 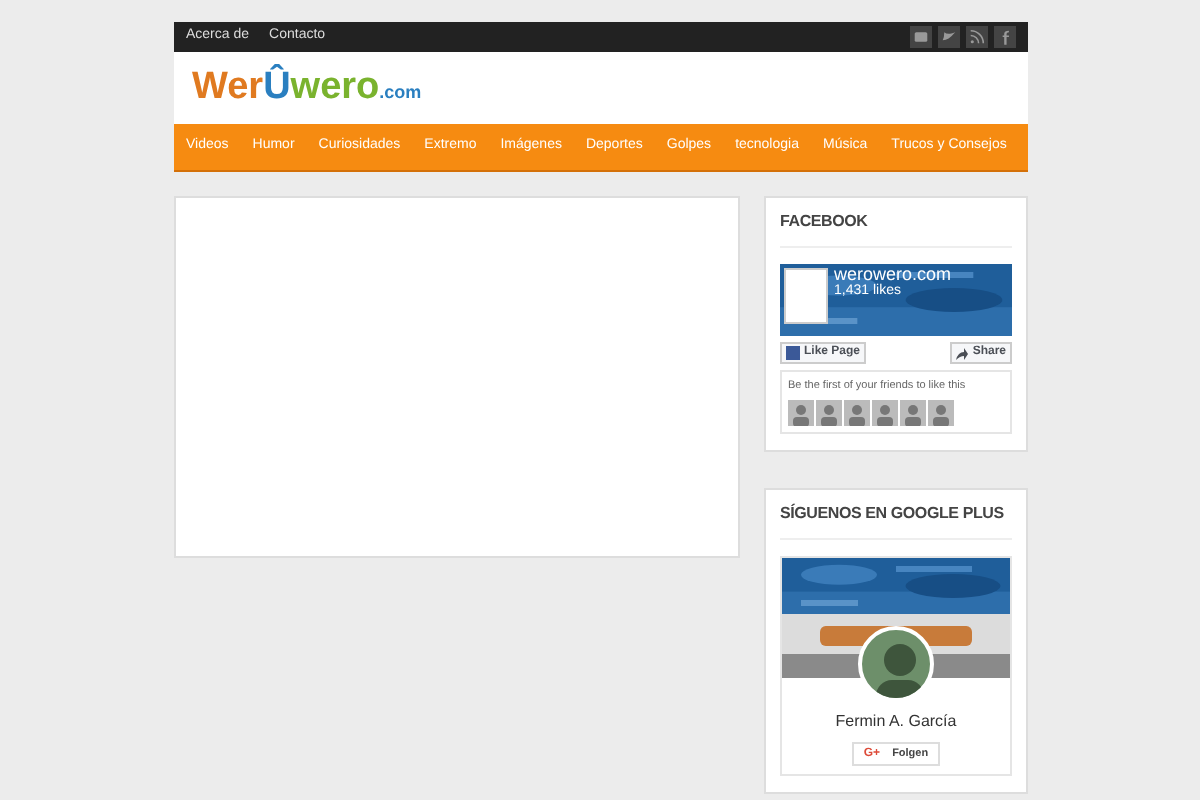 What do you see at coordinates (896, 515) in the screenshot?
I see `widget-title: SÍGUENOS EN GOOGLE PLUS` at bounding box center [896, 515].